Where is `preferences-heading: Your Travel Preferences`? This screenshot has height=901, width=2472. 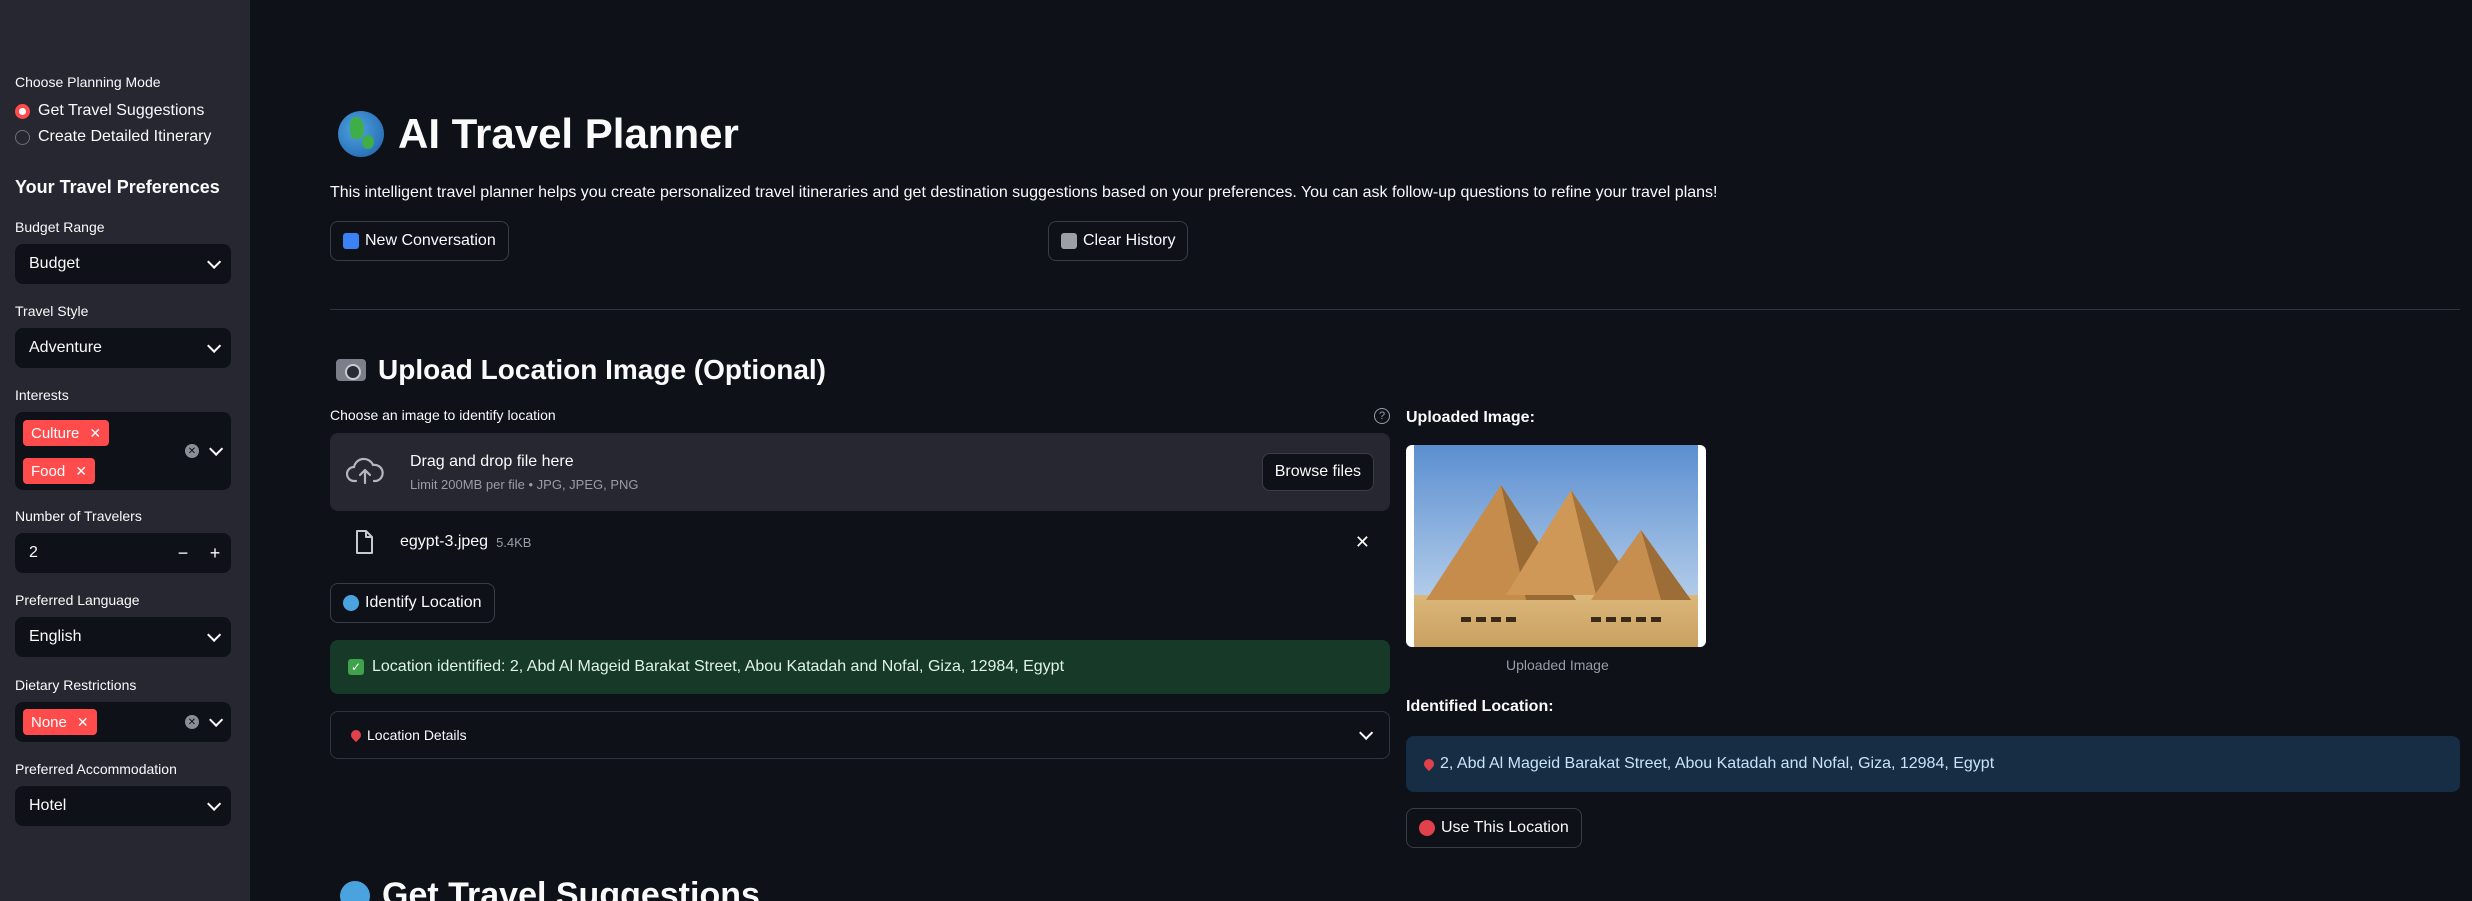 preferences-heading: Your Travel Preferences is located at coordinates (117, 187).